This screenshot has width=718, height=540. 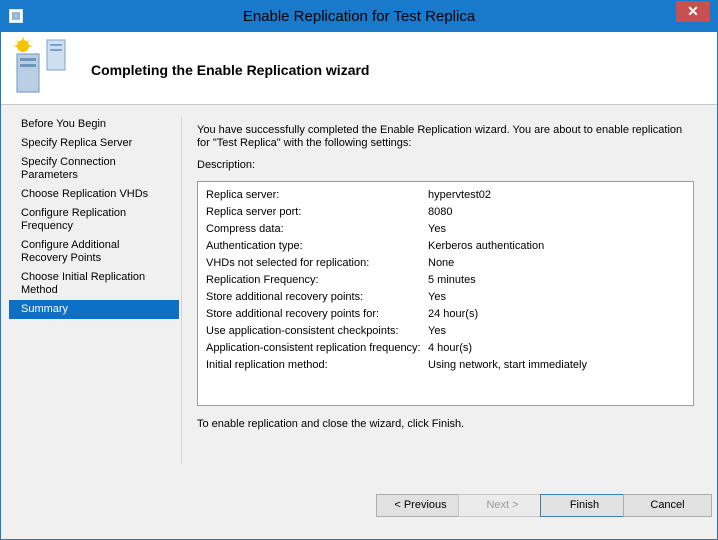 What do you see at coordinates (94, 169) in the screenshot?
I see `nav-item-specify-connection-parameters: Specify Connection Parameters` at bounding box center [94, 169].